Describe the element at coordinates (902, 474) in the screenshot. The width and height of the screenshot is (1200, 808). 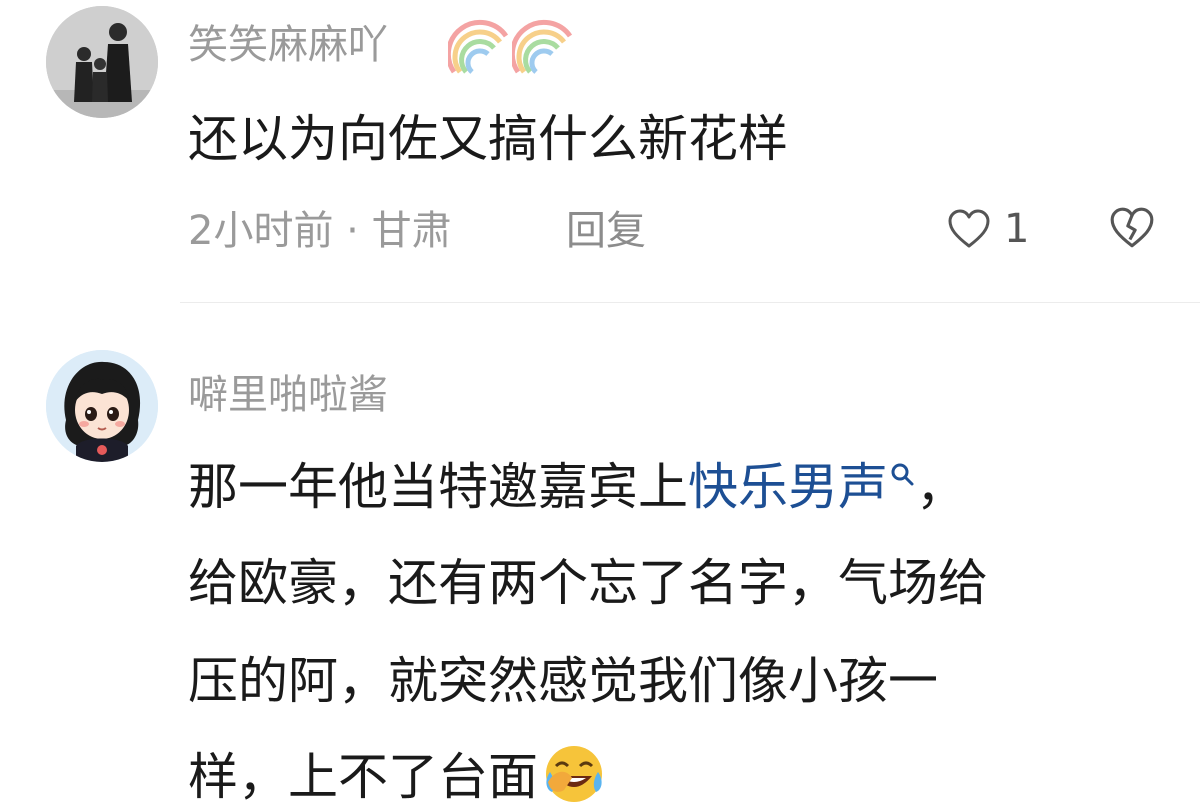
I see `search-icon` at that location.